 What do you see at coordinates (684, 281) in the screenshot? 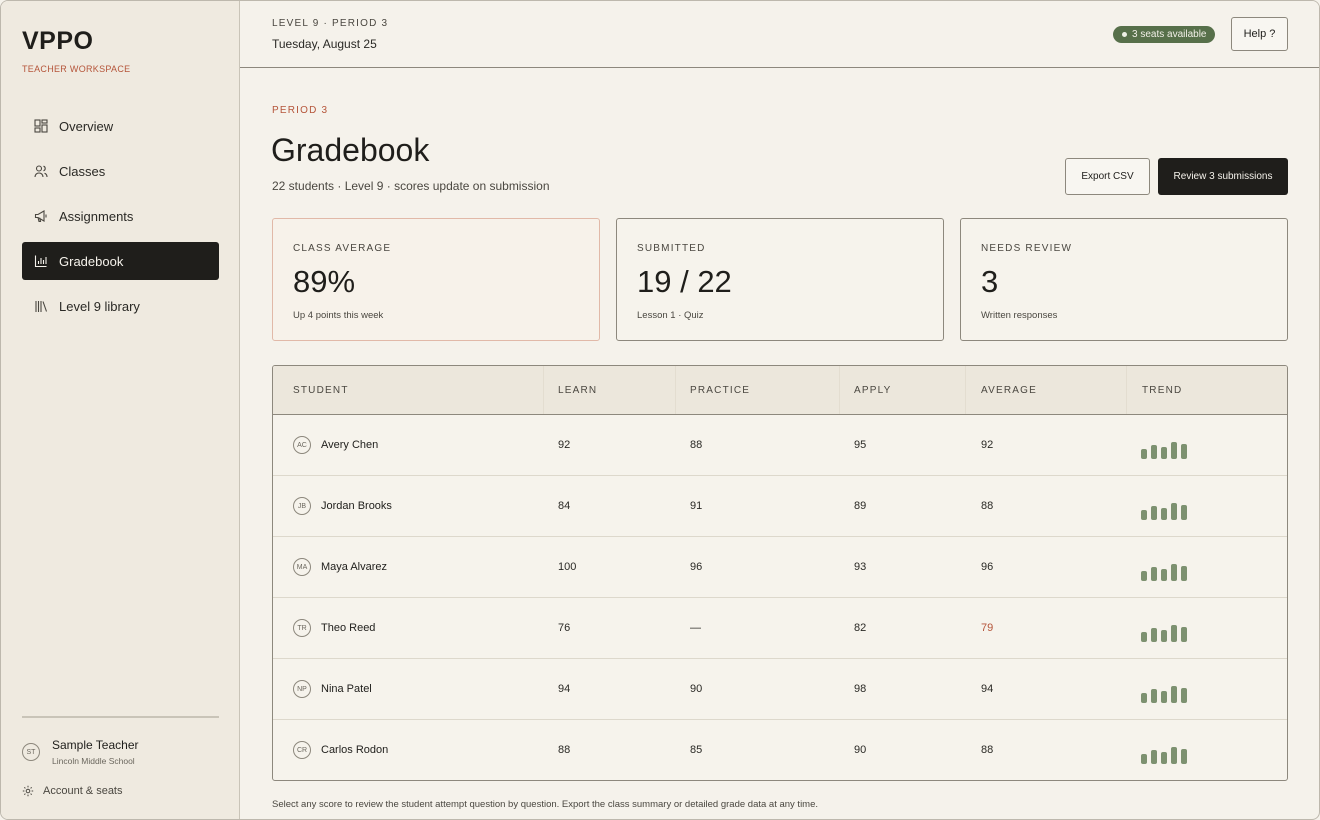
I see `stat-value: 19 / 22` at bounding box center [684, 281].